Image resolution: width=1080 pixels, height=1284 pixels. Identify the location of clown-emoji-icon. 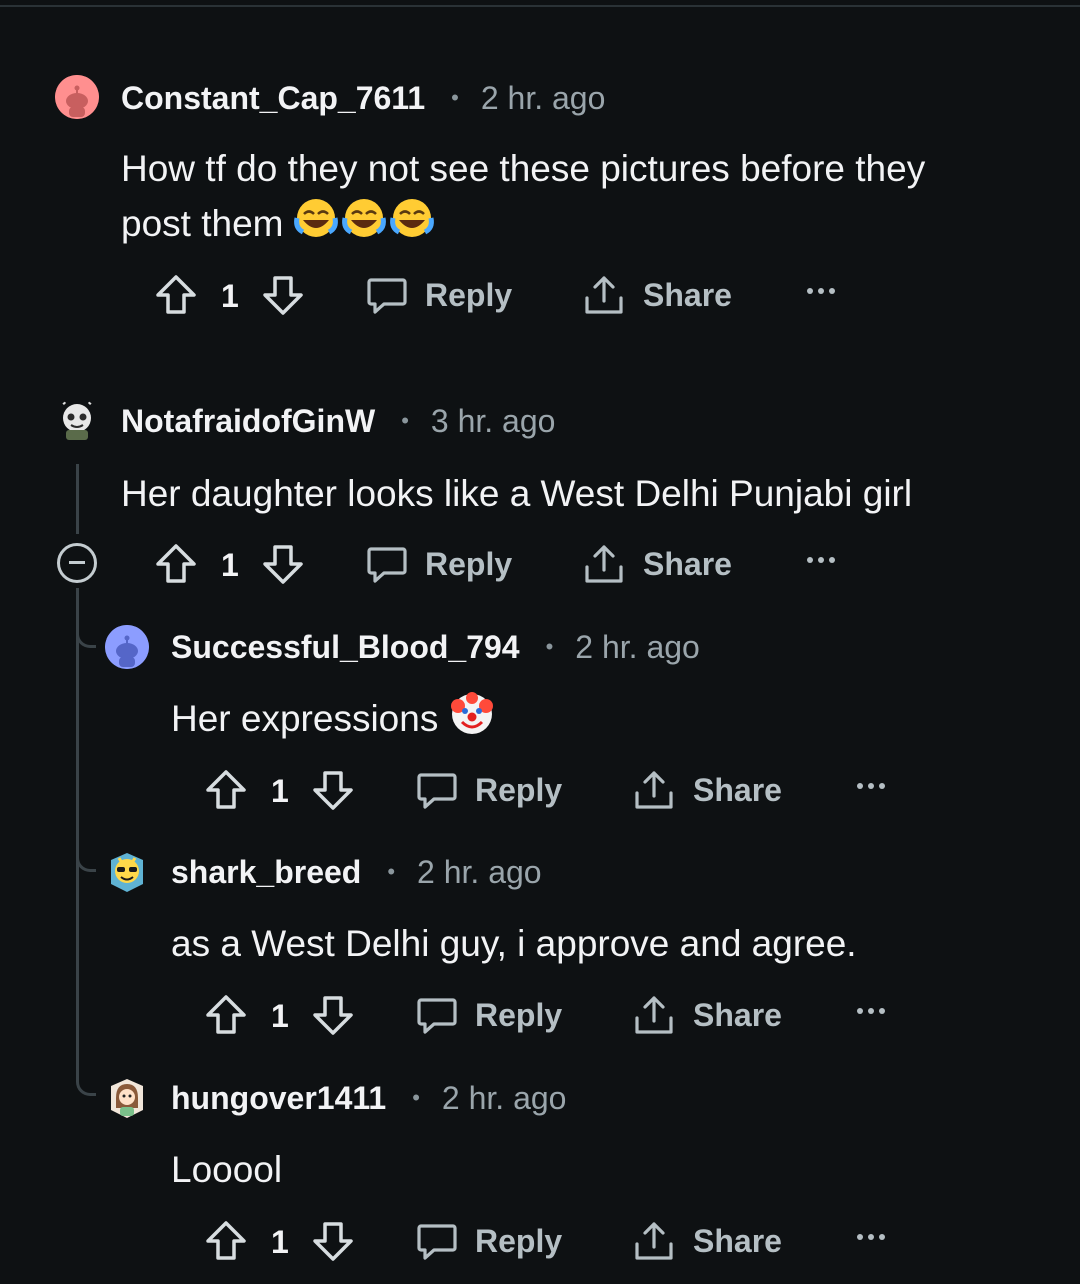
(472, 721).